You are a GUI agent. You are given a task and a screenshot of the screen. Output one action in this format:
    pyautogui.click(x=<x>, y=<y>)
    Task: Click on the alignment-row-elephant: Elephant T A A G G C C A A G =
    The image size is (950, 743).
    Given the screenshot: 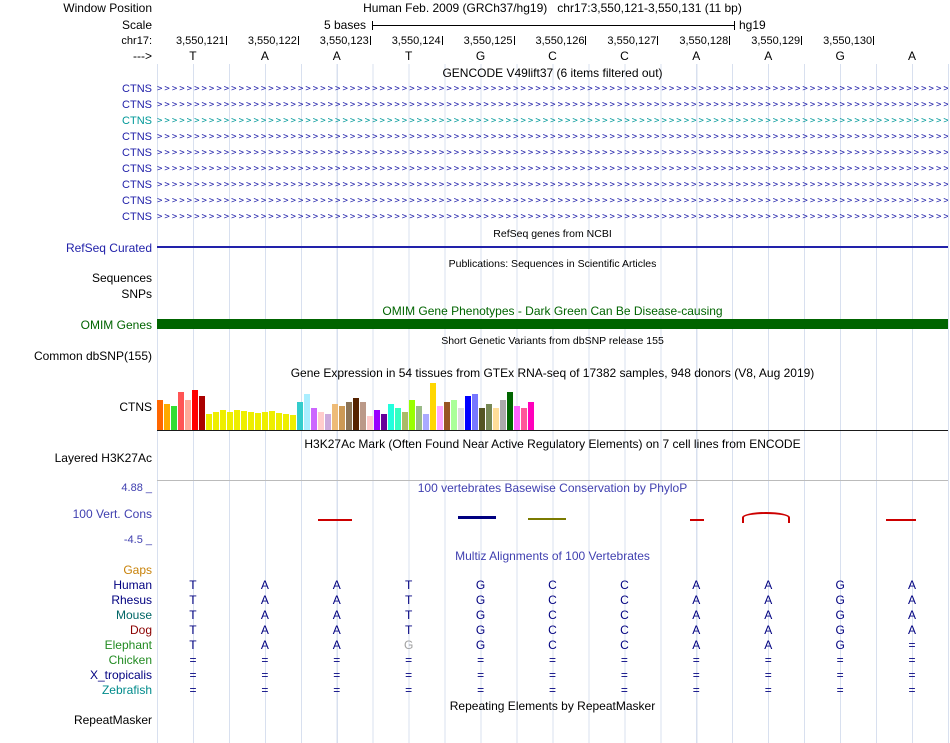 What is the action you would take?
    pyautogui.click(x=475, y=645)
    